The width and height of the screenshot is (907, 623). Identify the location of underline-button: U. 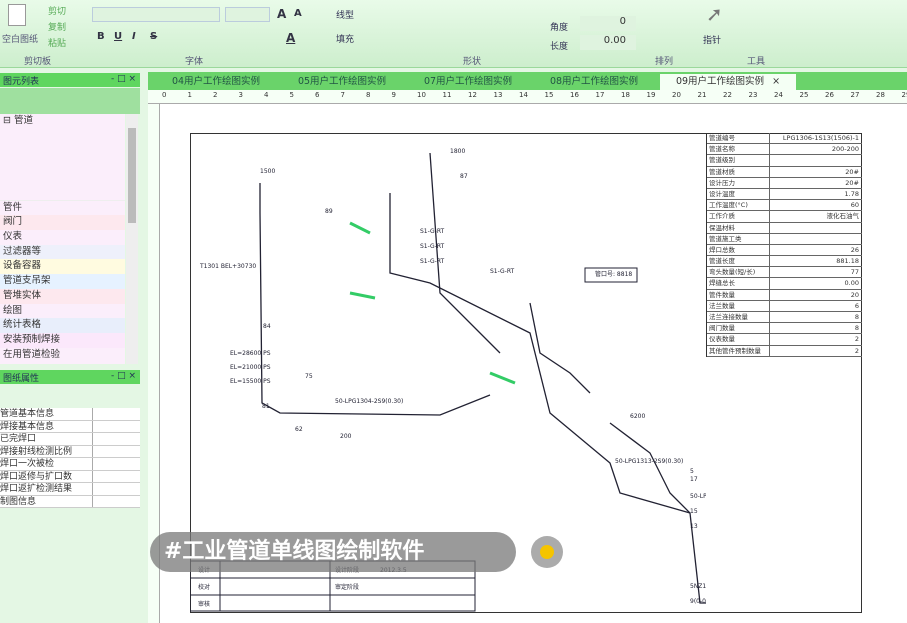
(118, 36).